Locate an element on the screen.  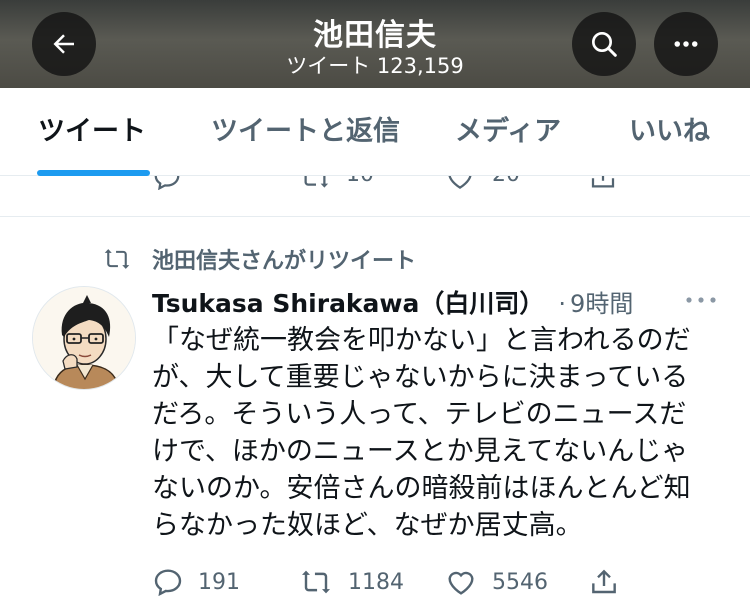
tab-likes: いいね is located at coordinates (669, 132).